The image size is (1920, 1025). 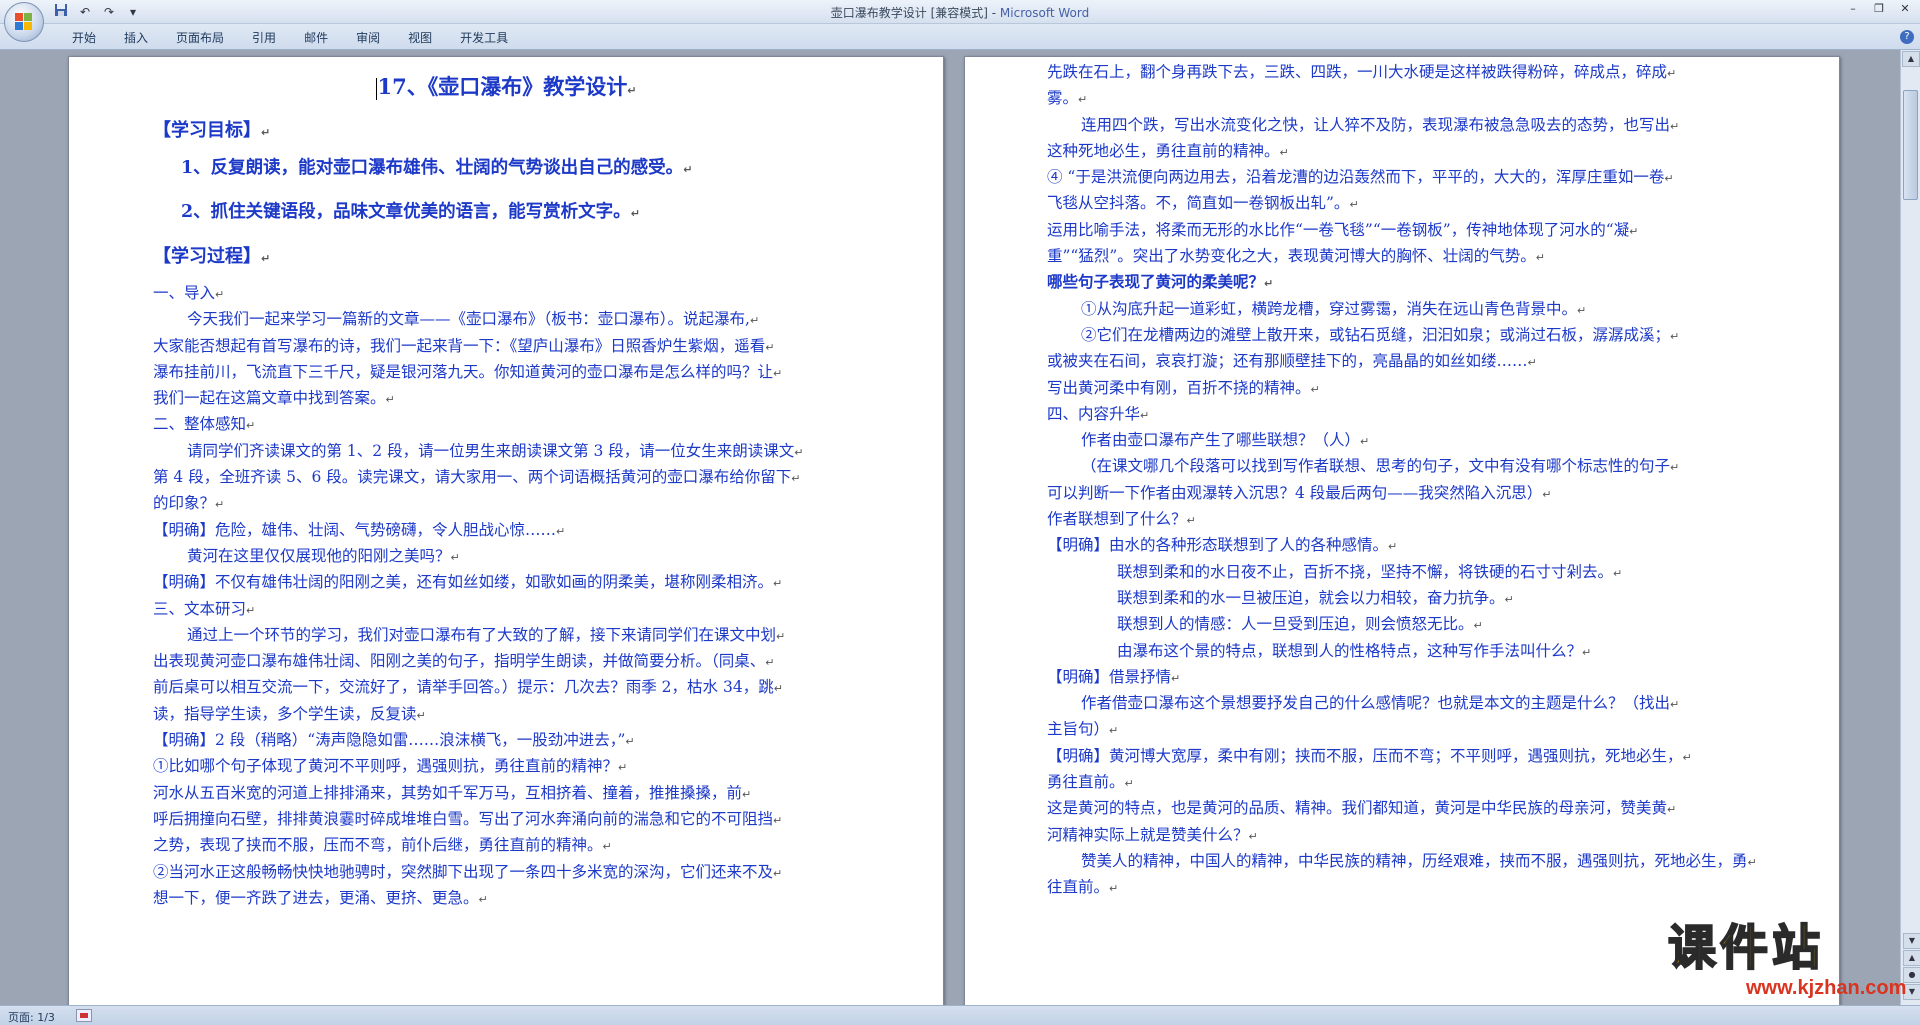 What do you see at coordinates (1354, 650) in the screenshot?
I see `text-line: 由瀑布这个景的特点，联想到人的性格特点，这种写作手法叫什么？↵` at bounding box center [1354, 650].